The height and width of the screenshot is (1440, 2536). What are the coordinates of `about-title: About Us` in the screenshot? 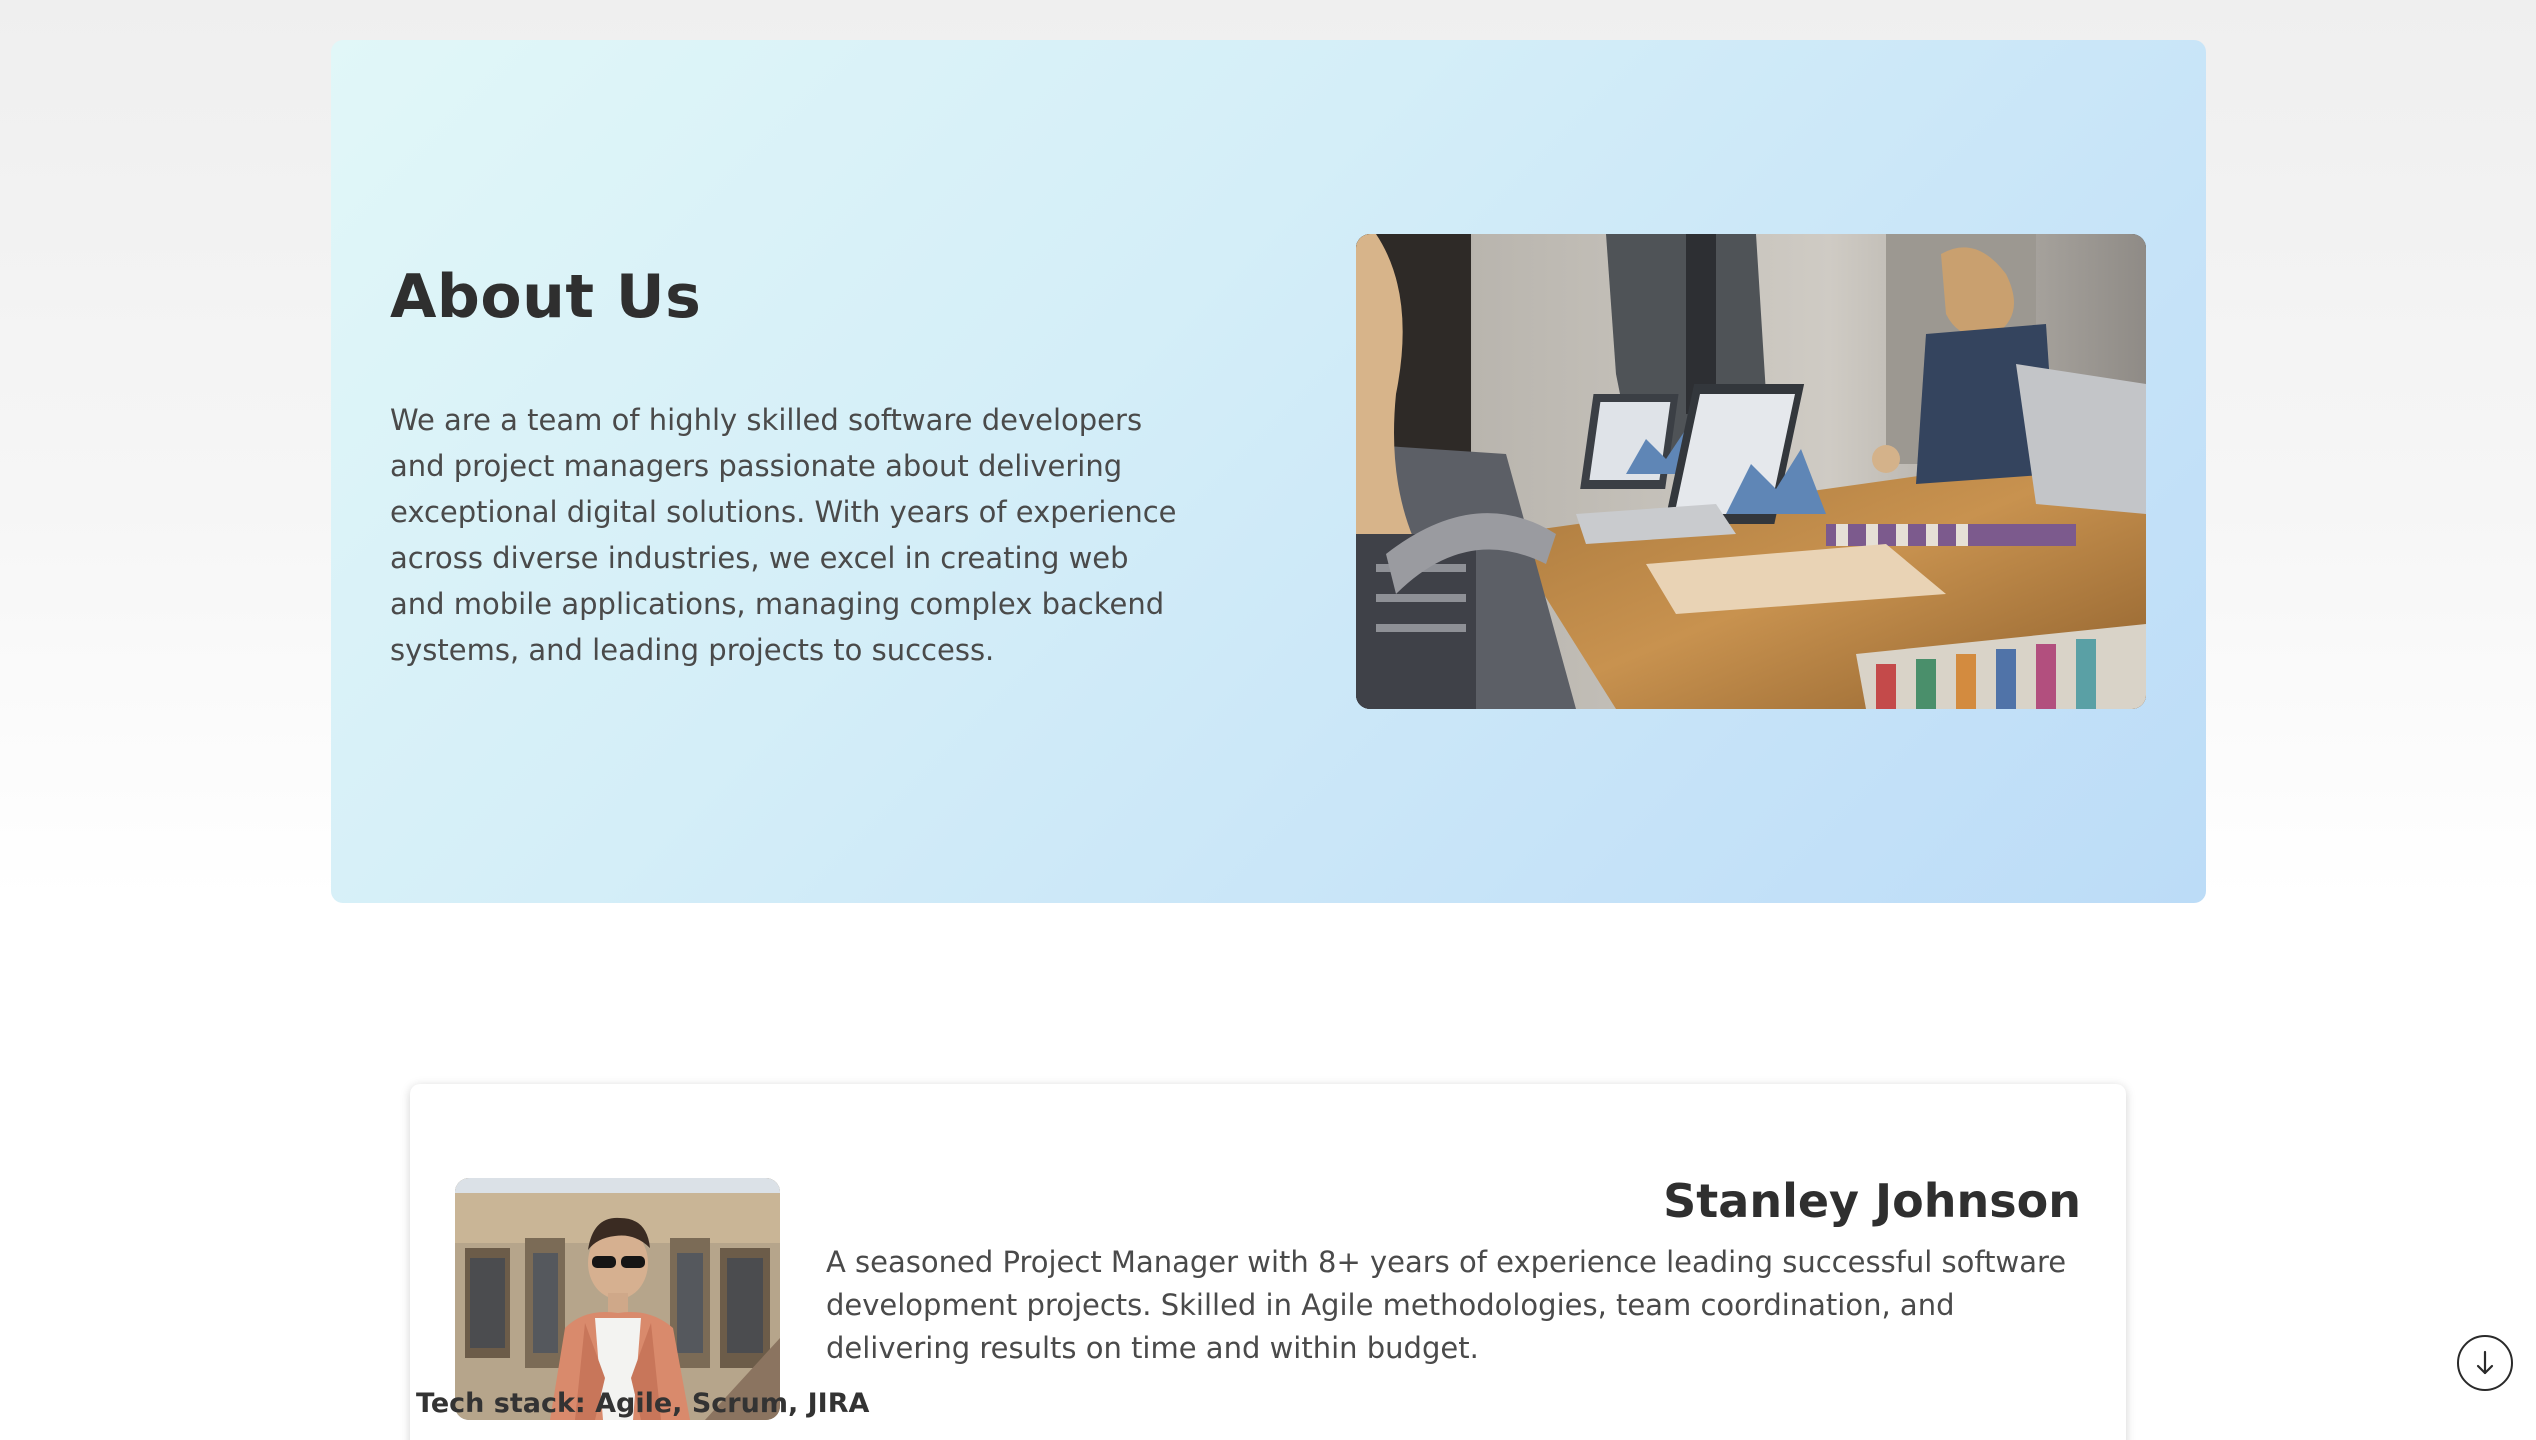 It's located at (546, 297).